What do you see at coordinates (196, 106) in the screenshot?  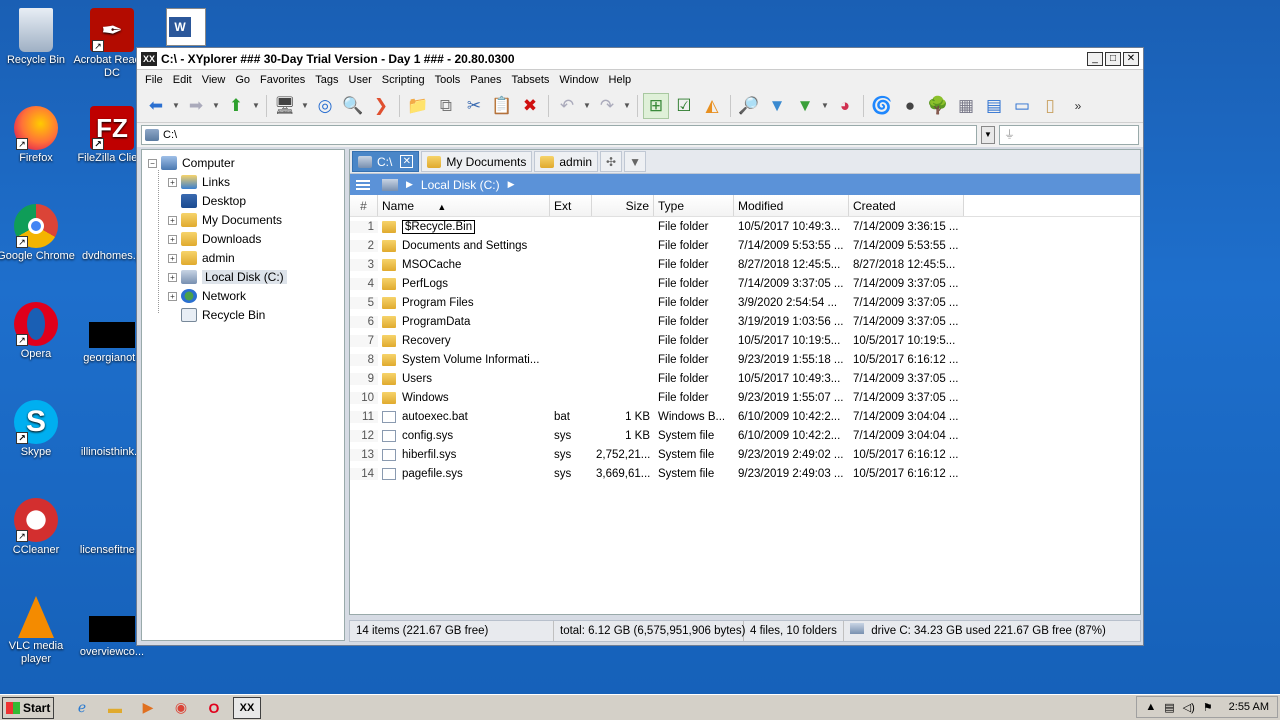 I see `forward-arrow-icon: ➡` at bounding box center [196, 106].